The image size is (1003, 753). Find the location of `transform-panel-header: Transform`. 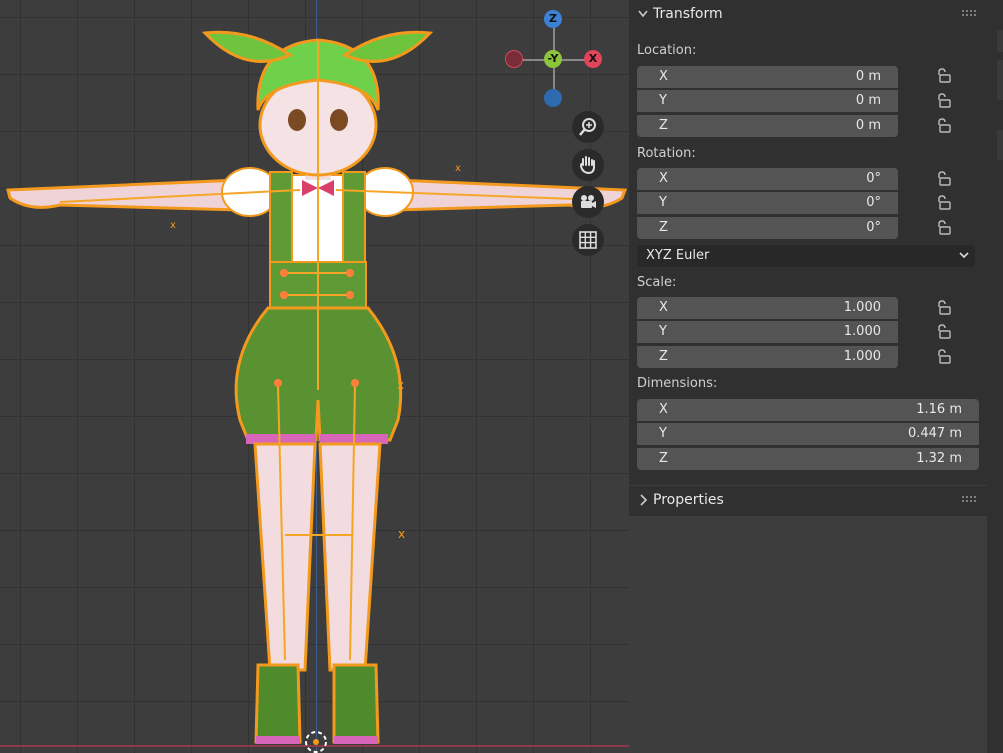

transform-panel-header: Transform is located at coordinates (808, 15).